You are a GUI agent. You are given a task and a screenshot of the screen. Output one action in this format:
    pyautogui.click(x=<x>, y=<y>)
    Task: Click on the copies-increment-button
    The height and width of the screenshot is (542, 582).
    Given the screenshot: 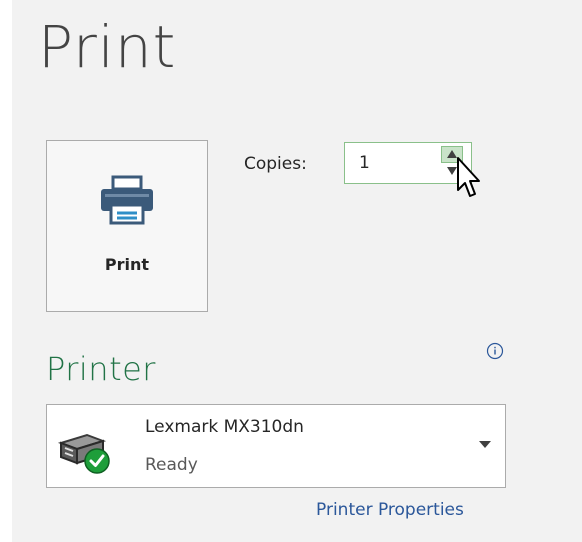 What is the action you would take?
    pyautogui.click(x=452, y=154)
    